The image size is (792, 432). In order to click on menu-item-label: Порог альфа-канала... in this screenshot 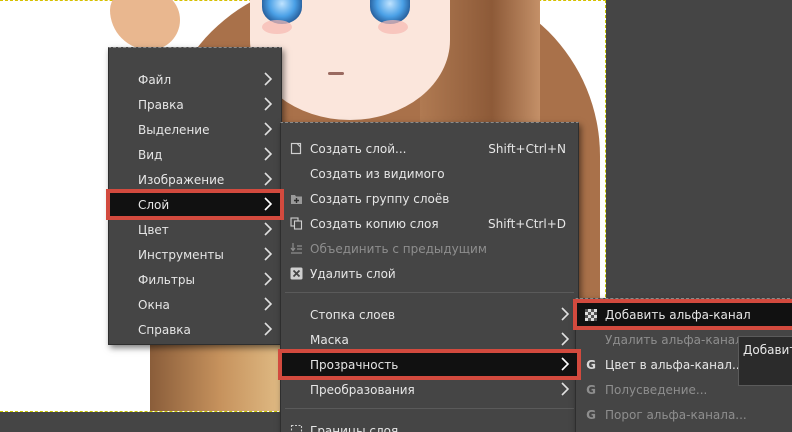, I will do `click(676, 414)`.